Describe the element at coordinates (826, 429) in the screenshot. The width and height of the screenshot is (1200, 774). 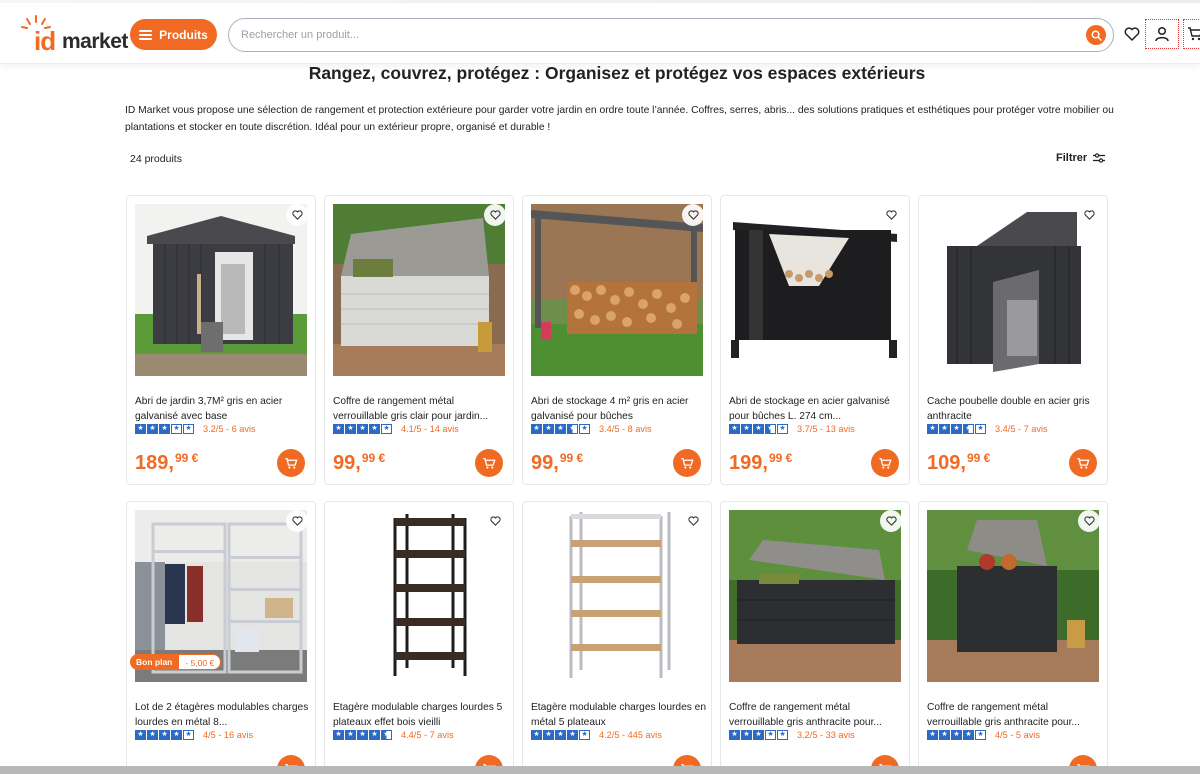
I see `rating-text: 3.7/5 - 13 avis` at that location.